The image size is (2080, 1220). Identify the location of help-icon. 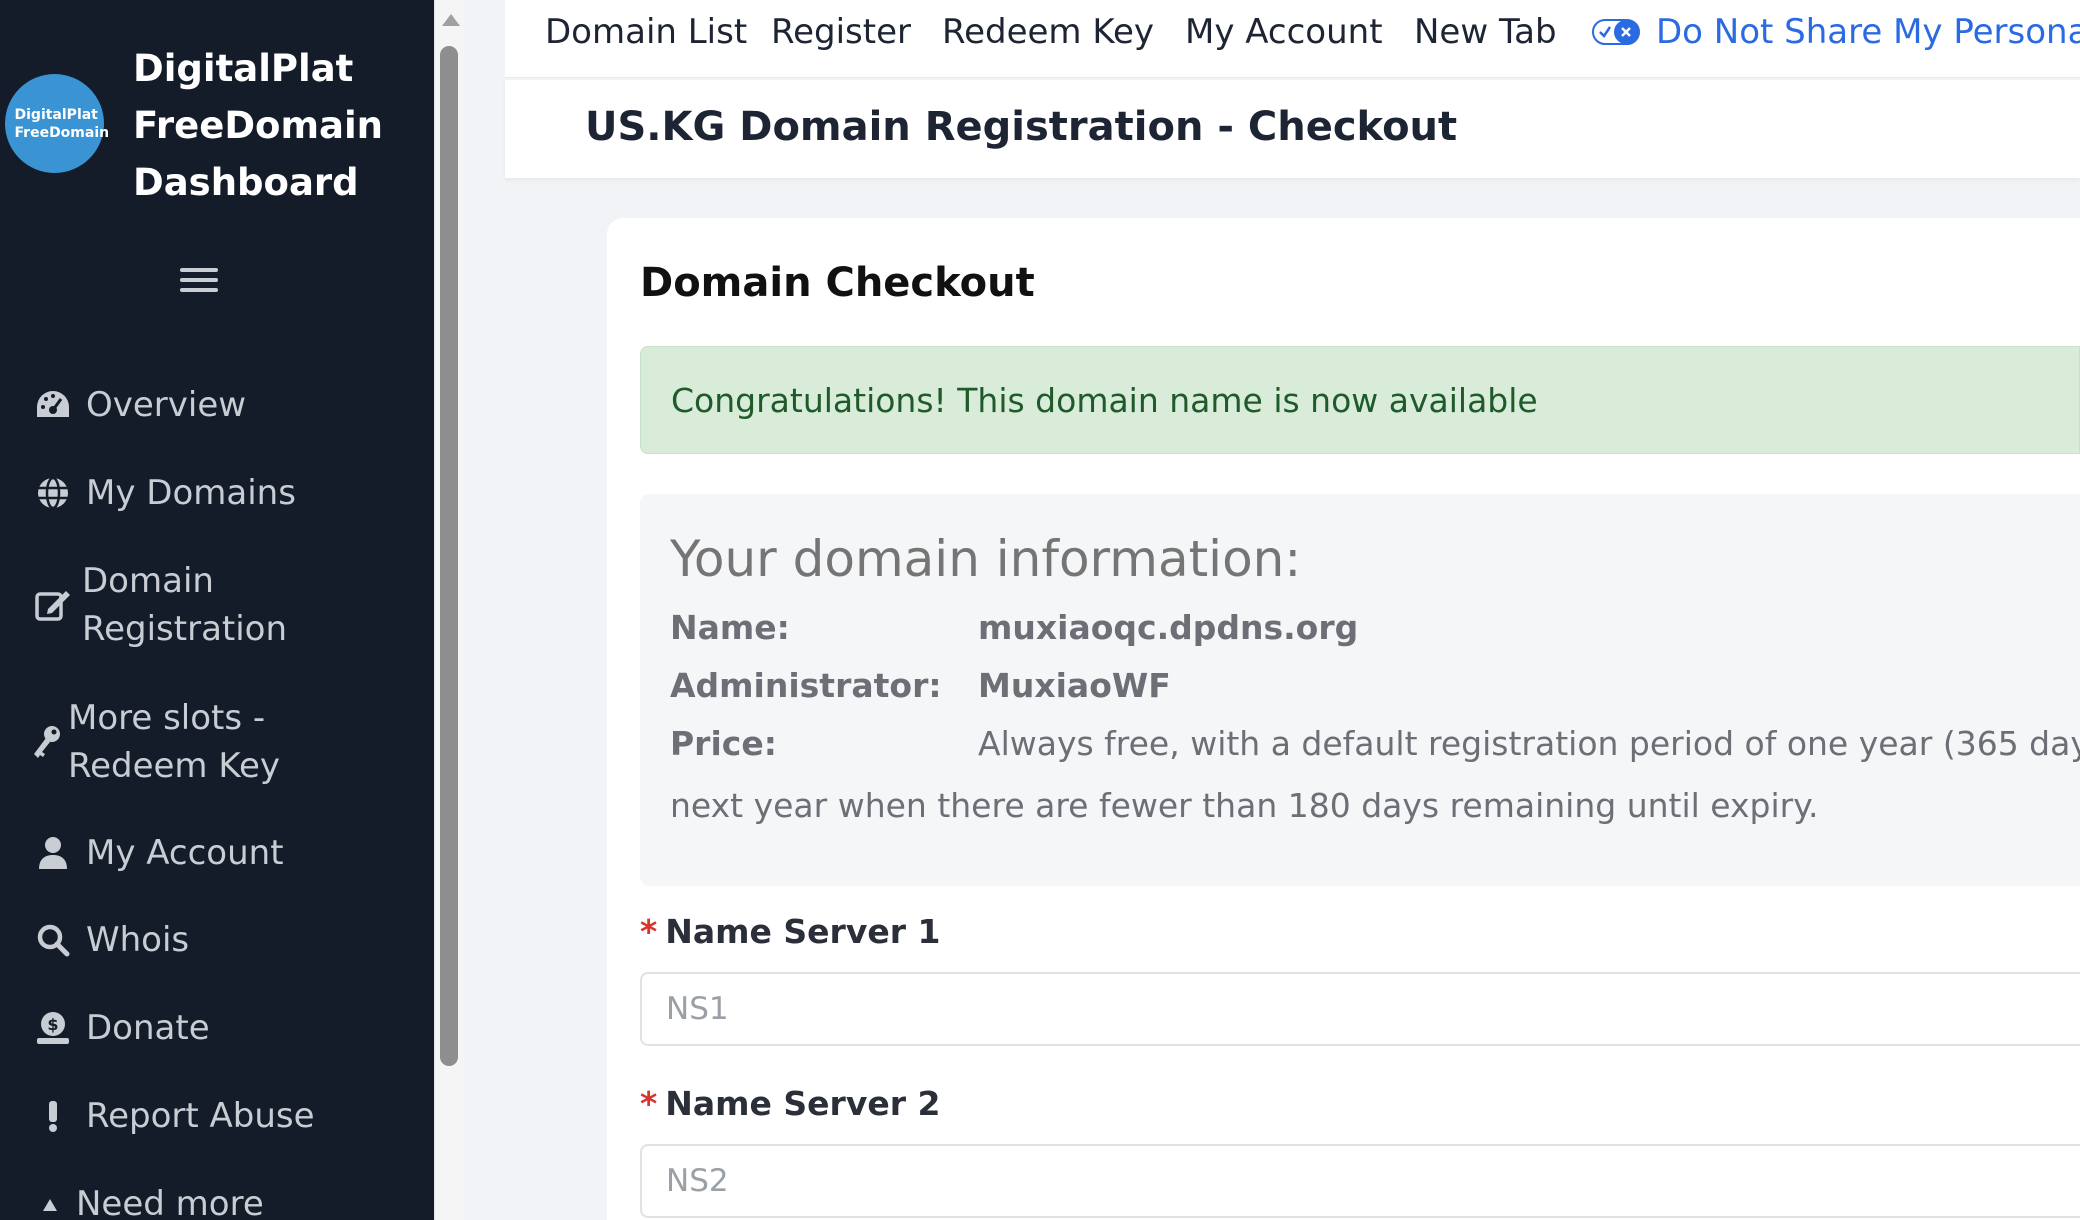
(50, 1201).